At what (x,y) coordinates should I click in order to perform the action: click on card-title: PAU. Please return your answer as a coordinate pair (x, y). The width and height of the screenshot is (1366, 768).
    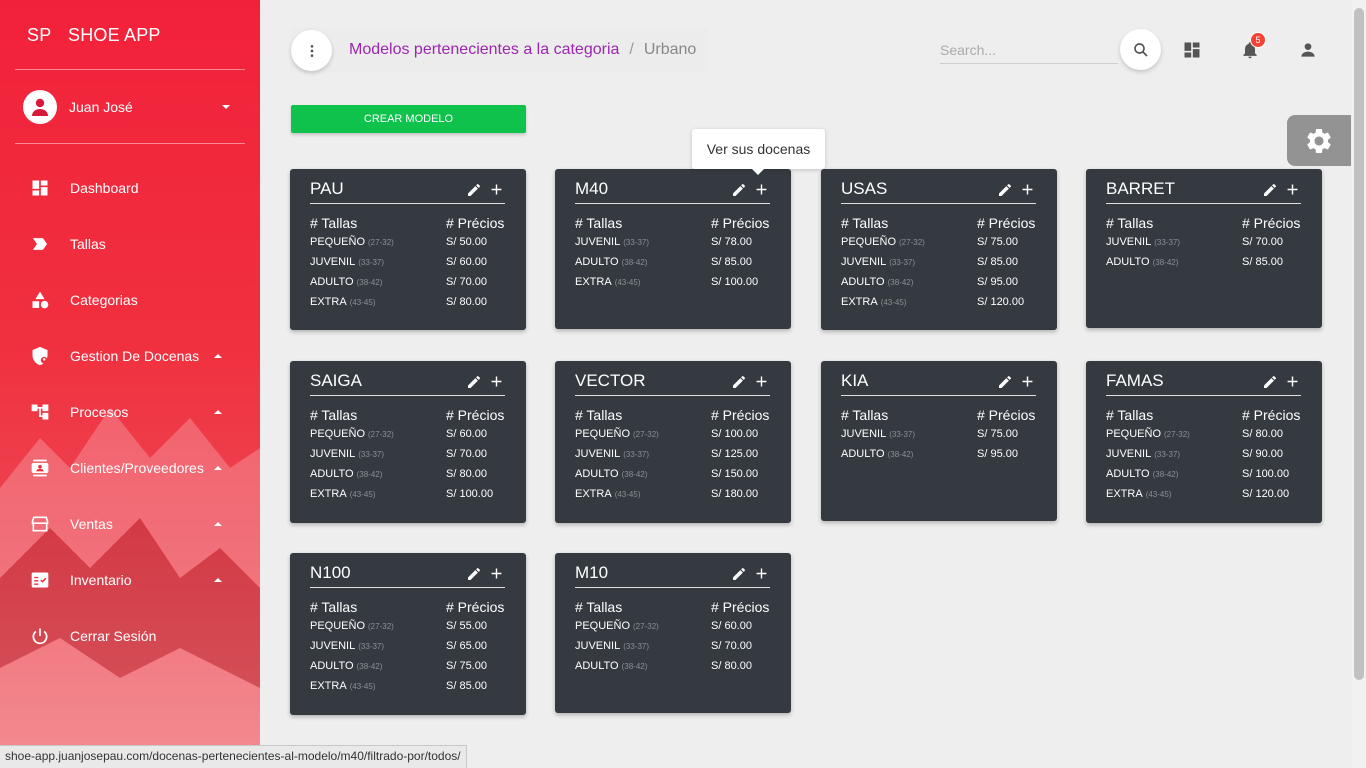
    Looking at the image, I should click on (327, 188).